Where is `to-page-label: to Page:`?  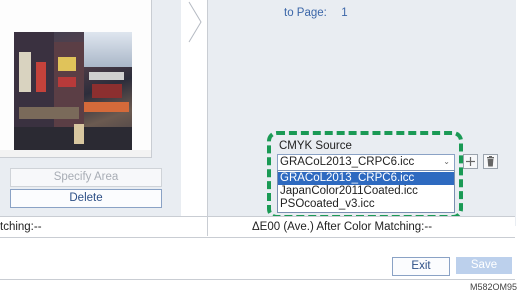 to-page-label: to Page: is located at coordinates (305, 13).